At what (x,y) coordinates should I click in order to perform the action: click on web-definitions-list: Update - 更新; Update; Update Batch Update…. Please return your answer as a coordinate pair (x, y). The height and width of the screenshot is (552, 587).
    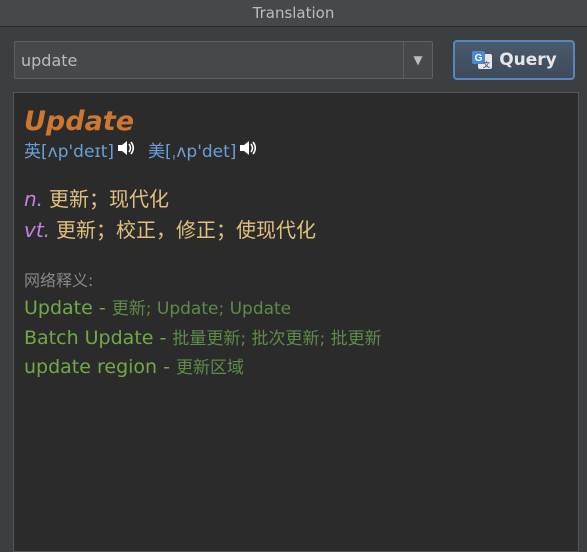
    Looking at the image, I should click on (296, 338).